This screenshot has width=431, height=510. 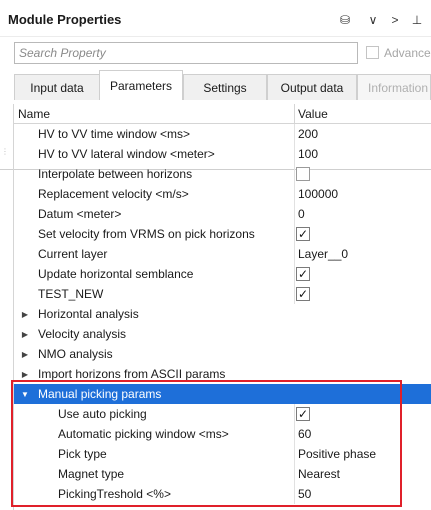 I want to click on advanced-label: Advanced, so click(x=407, y=53).